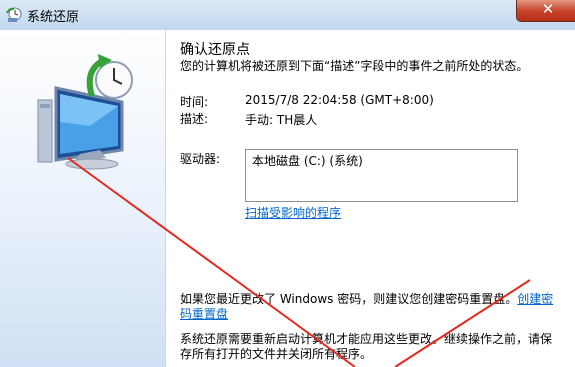  I want to click on time-value: 2015/7/8 22:04:58 (GMT+8:00), so click(339, 100).